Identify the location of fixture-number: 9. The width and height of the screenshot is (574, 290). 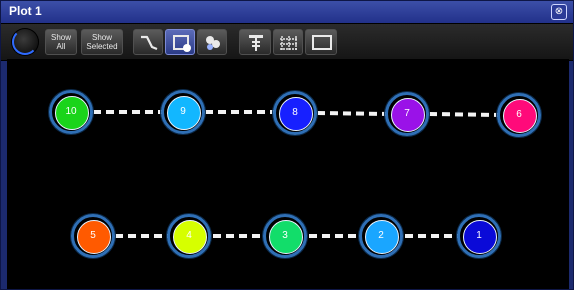
(183, 111).